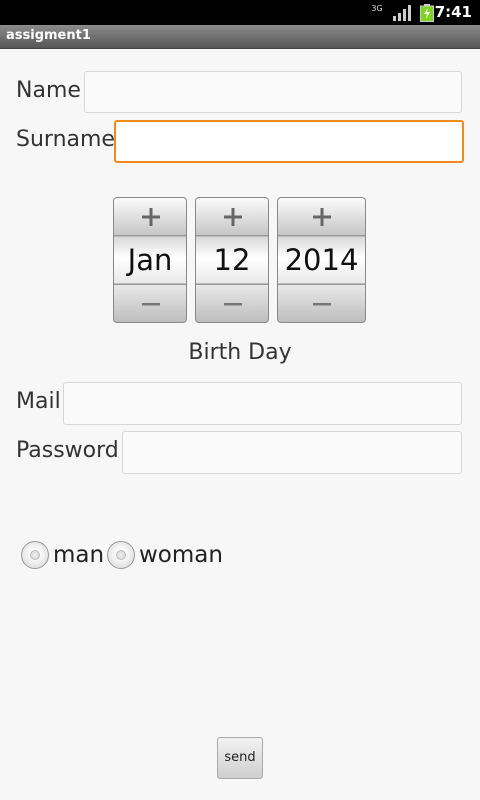  What do you see at coordinates (38, 401) in the screenshot?
I see `mail-label: Mail` at bounding box center [38, 401].